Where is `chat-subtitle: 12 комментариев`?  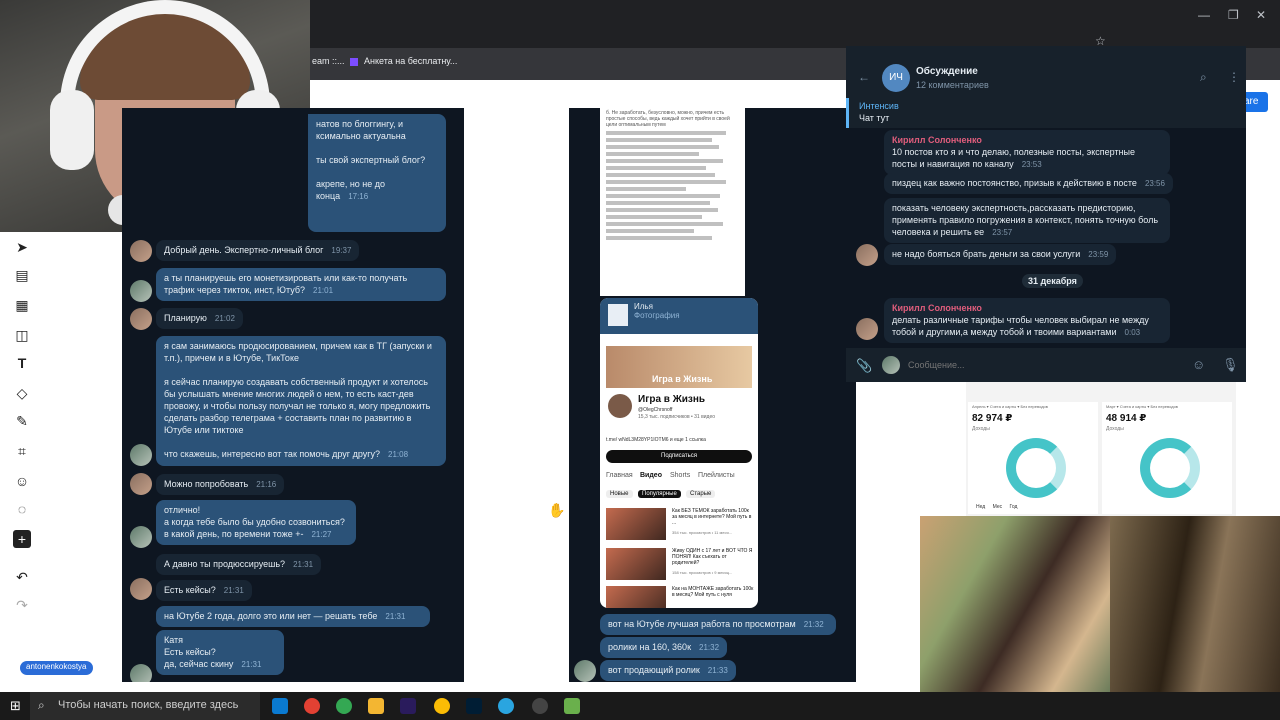
chat-subtitle: 12 комментариев is located at coordinates (952, 85).